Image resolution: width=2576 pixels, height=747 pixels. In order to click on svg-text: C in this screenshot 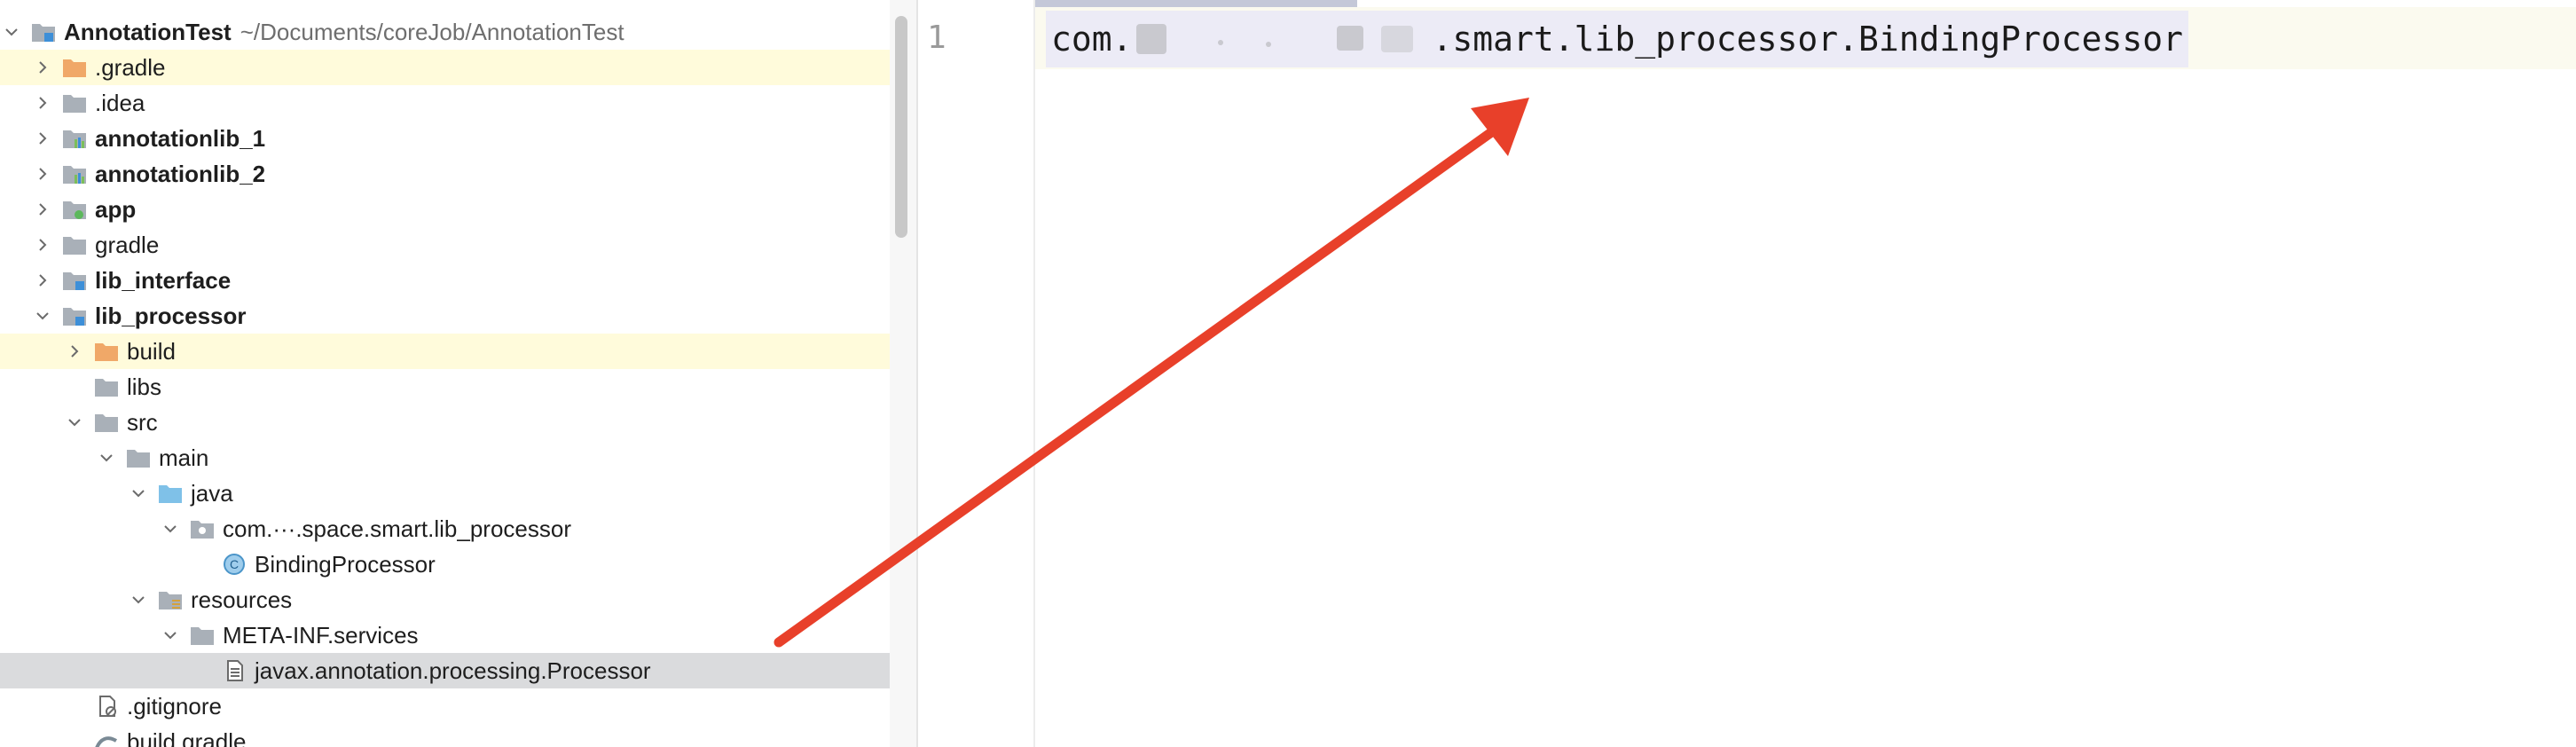, I will do `click(234, 564)`.